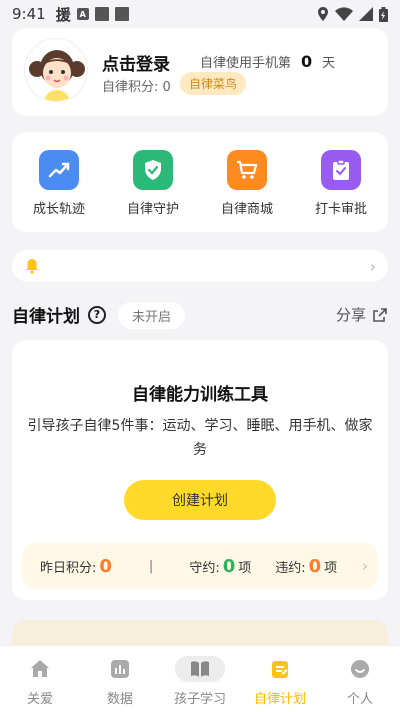 Image resolution: width=400 pixels, height=712 pixels. Describe the element at coordinates (341, 170) in the screenshot. I see `clipboard-check-icon` at that location.